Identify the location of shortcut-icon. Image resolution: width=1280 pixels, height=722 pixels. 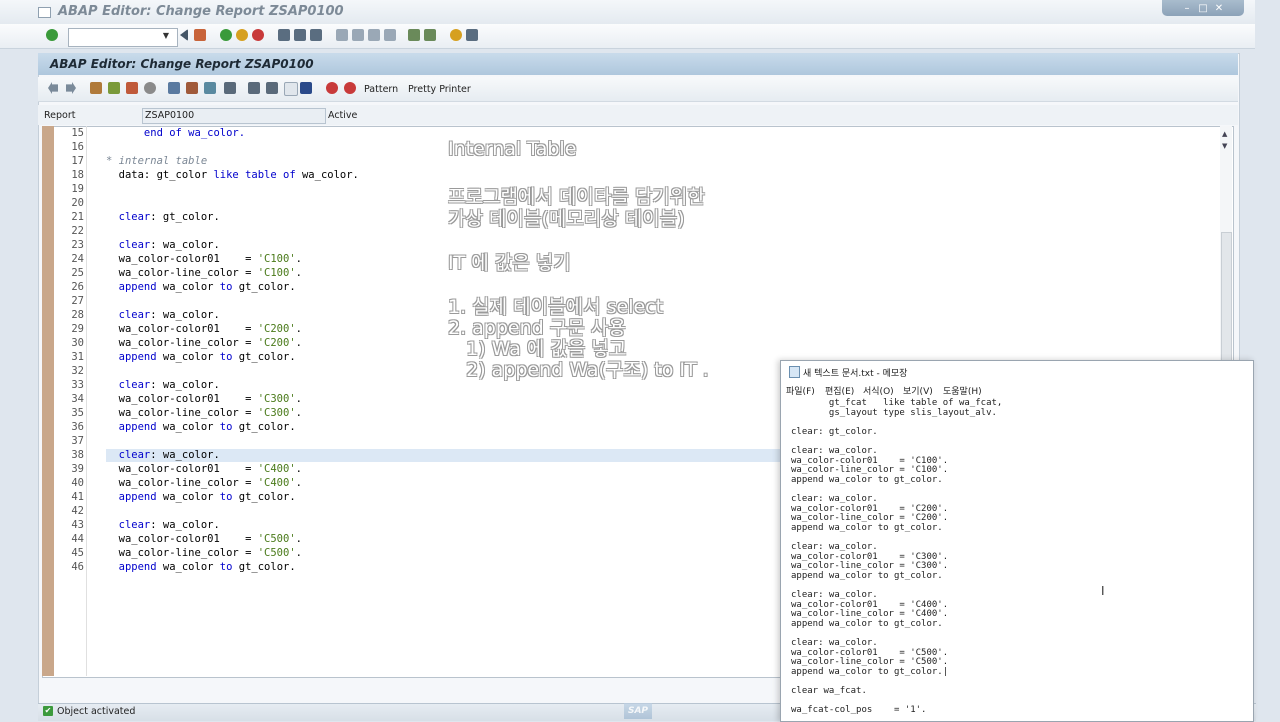
(430, 35).